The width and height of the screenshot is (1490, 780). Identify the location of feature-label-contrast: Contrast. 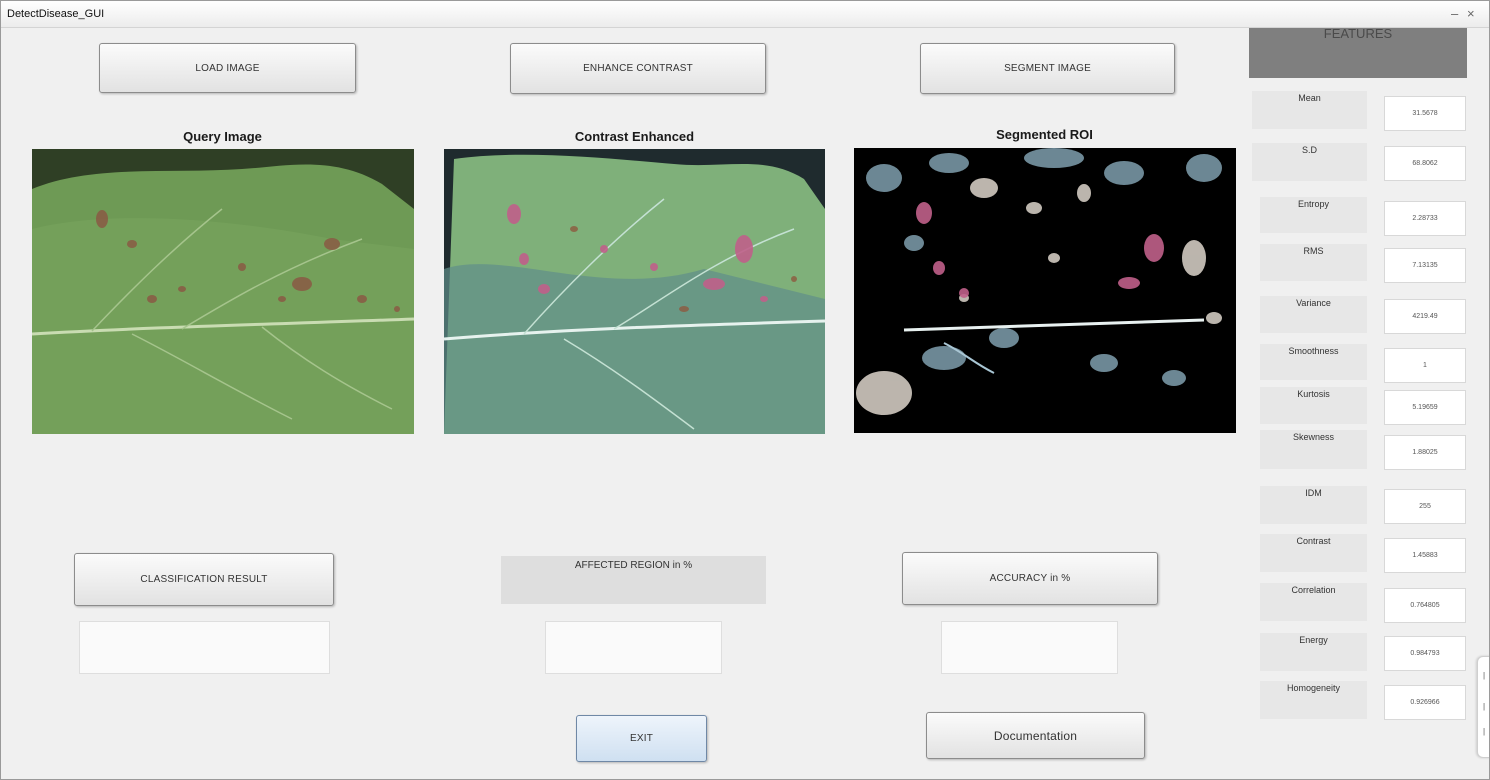
(1313, 553).